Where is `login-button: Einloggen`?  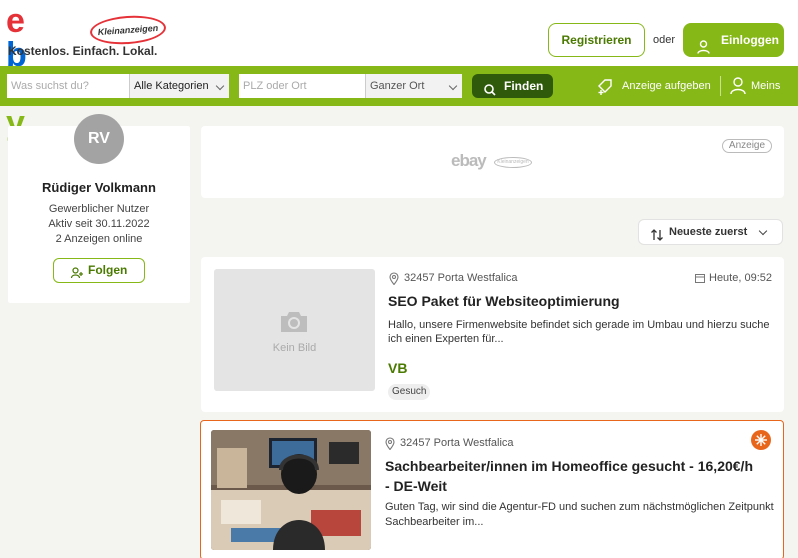
login-button: Einloggen is located at coordinates (733, 40).